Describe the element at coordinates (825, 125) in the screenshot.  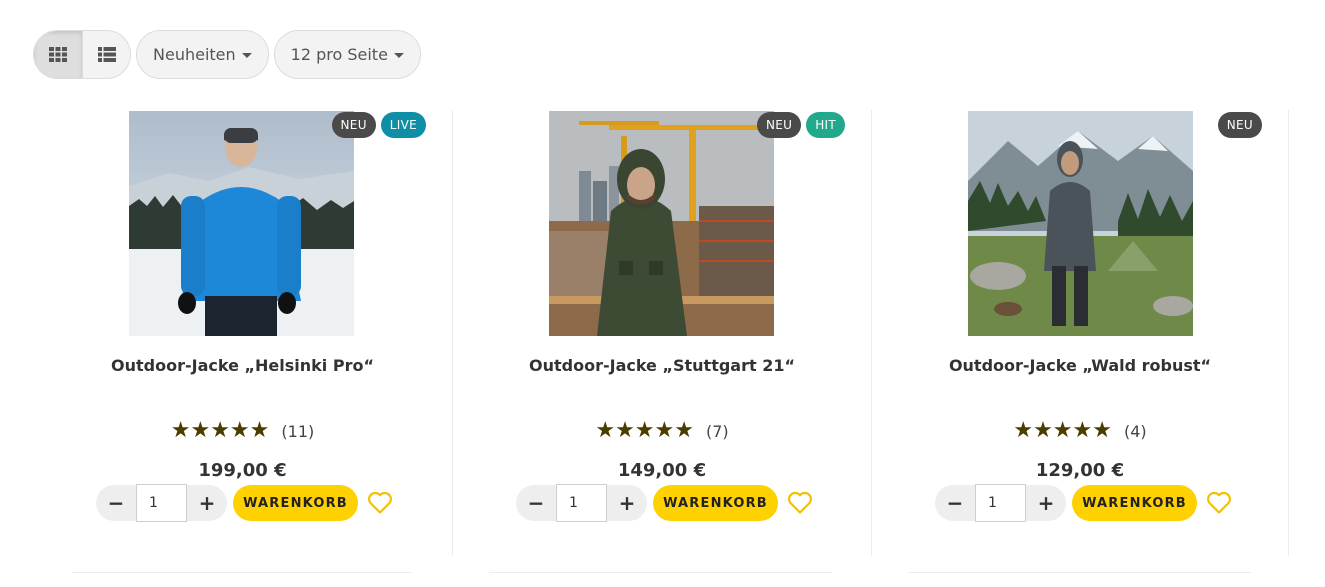
I see `badge-hit: HIT` at that location.